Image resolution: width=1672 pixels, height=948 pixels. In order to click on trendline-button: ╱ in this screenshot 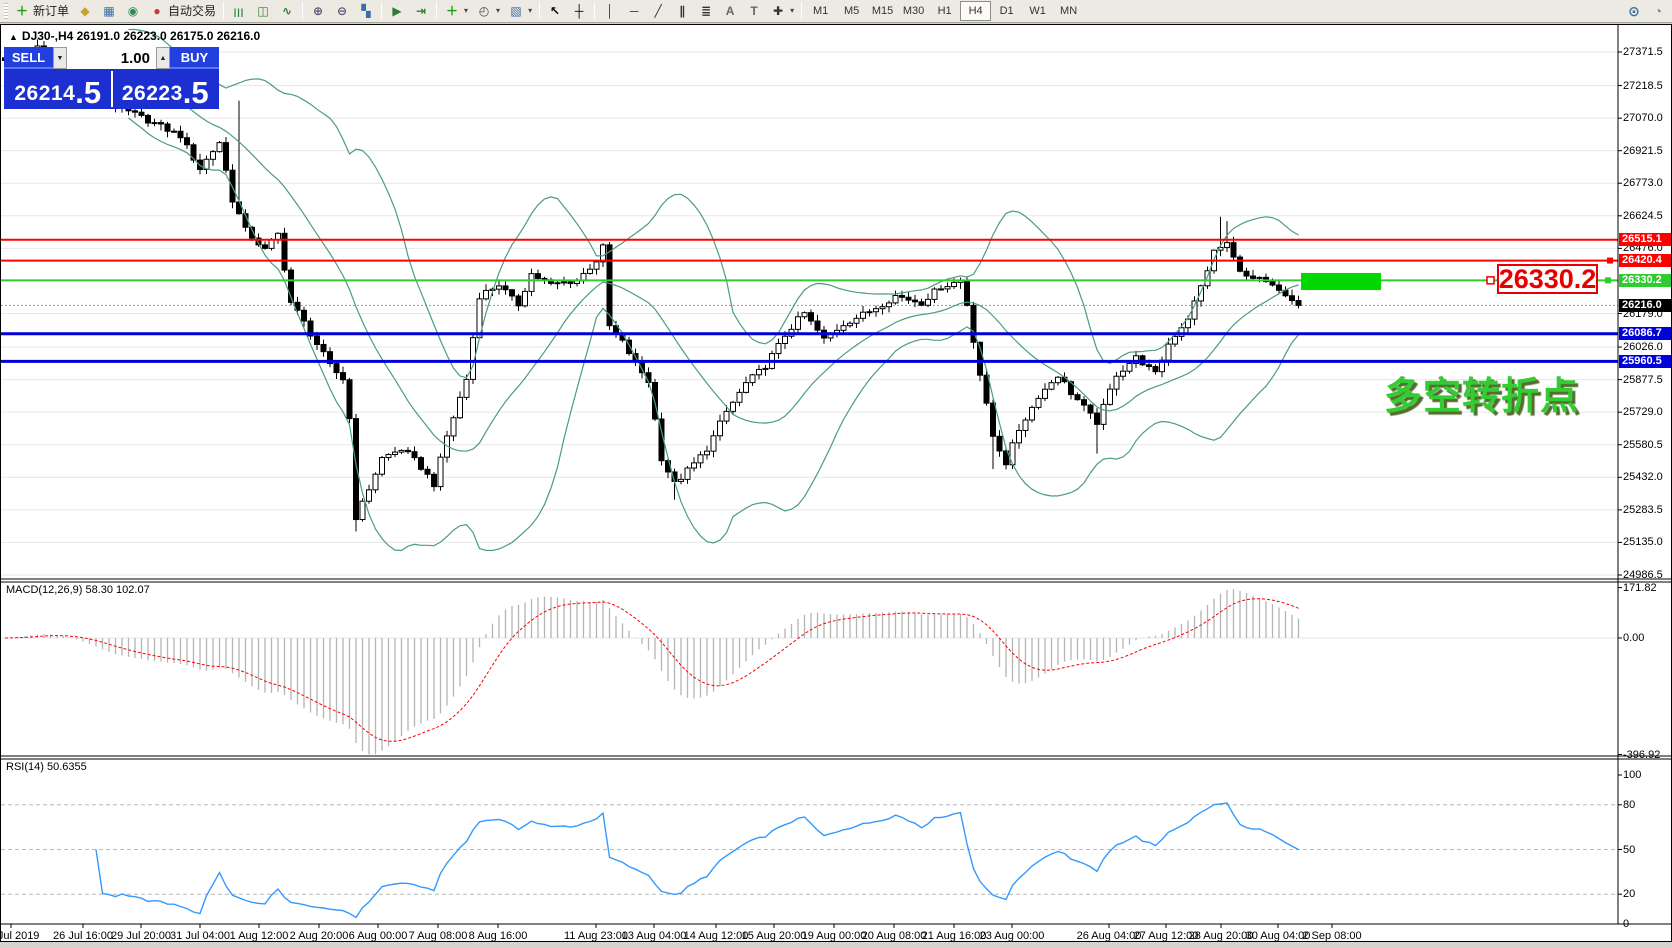, I will do `click(658, 11)`.